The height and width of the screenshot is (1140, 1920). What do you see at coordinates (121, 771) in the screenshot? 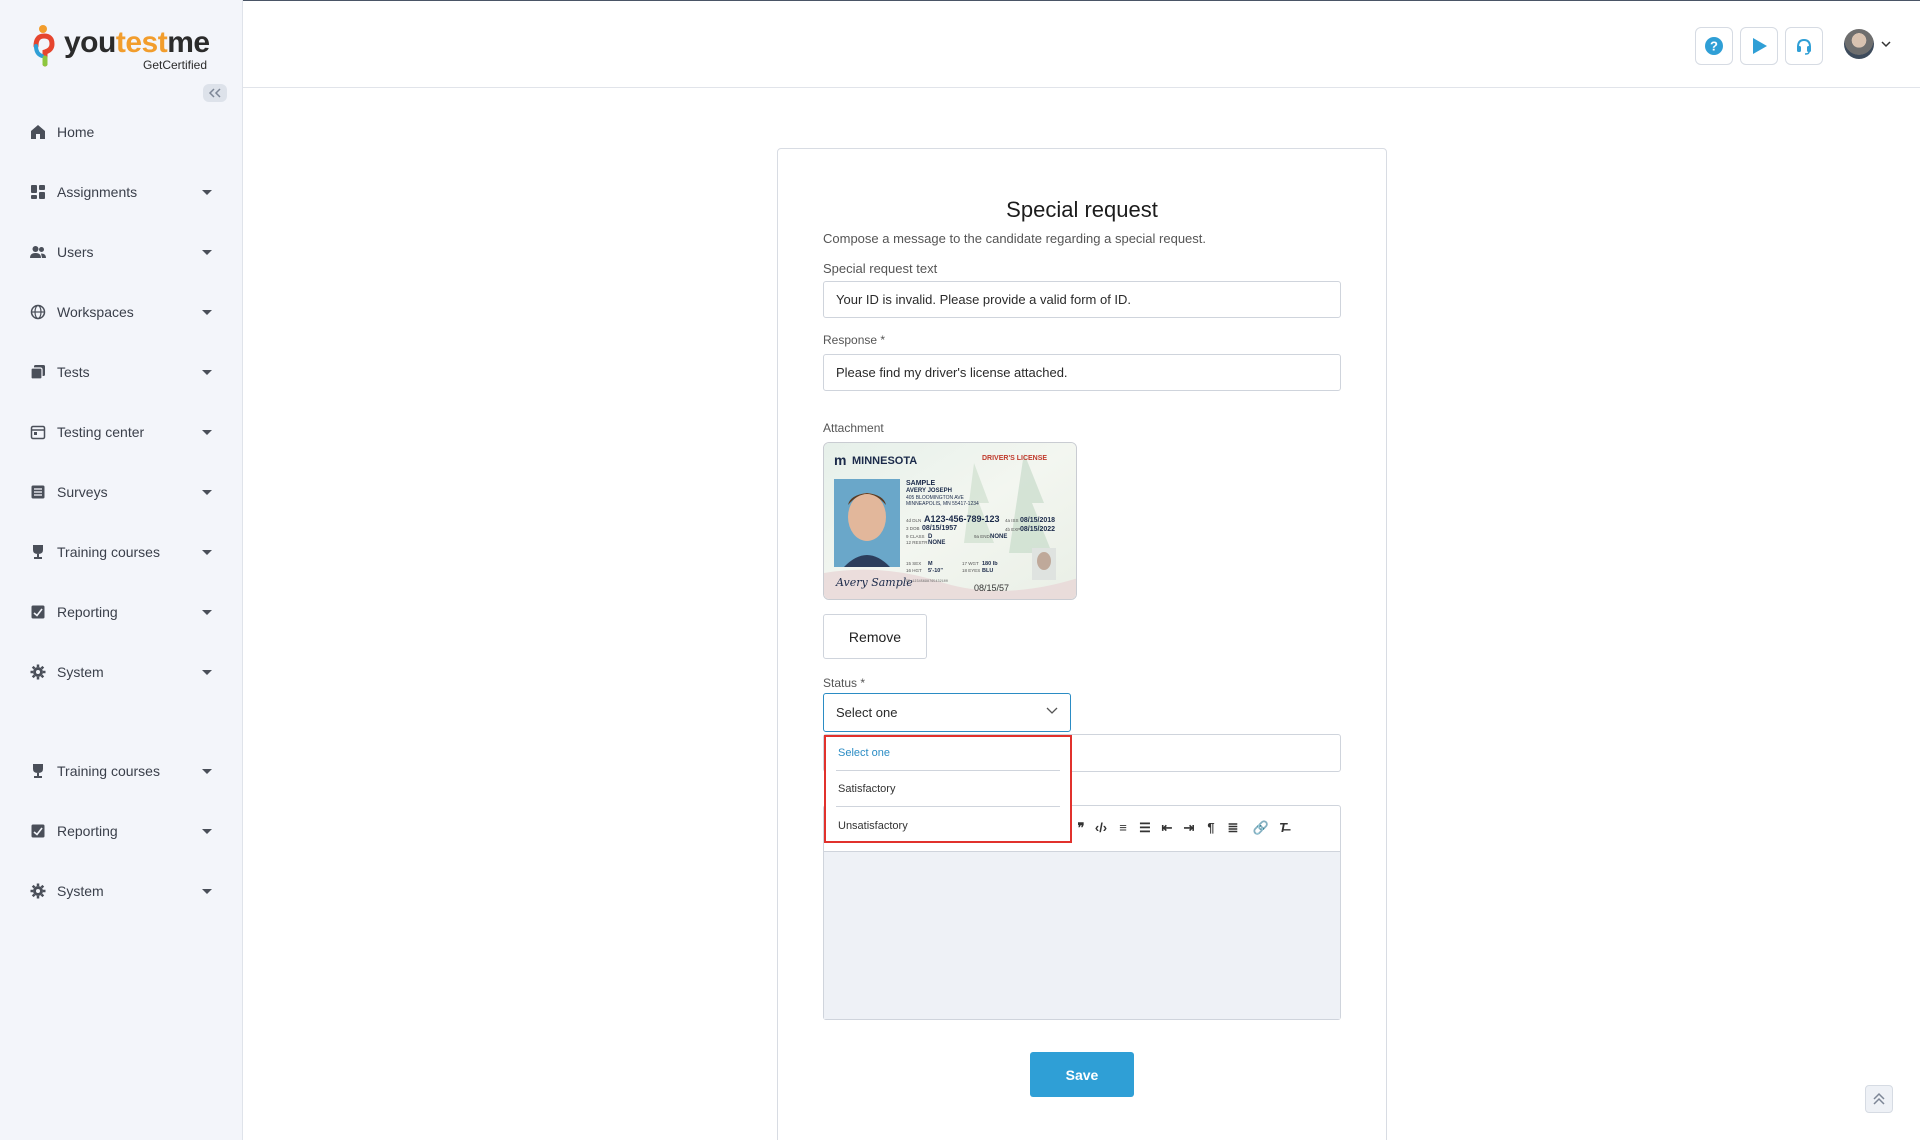
I see `sidebar-item-training-courses-2: Training courses` at bounding box center [121, 771].